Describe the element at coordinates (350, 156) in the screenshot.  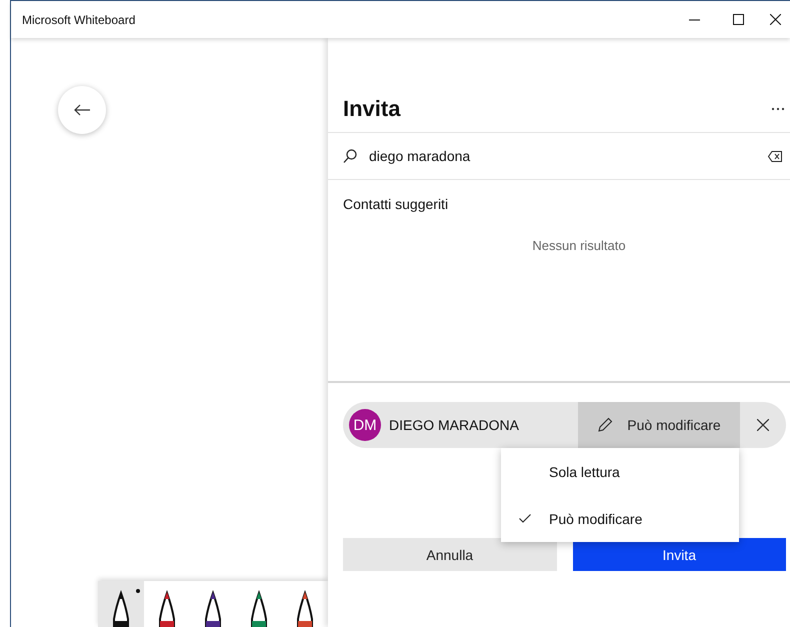
I see `search-icon` at that location.